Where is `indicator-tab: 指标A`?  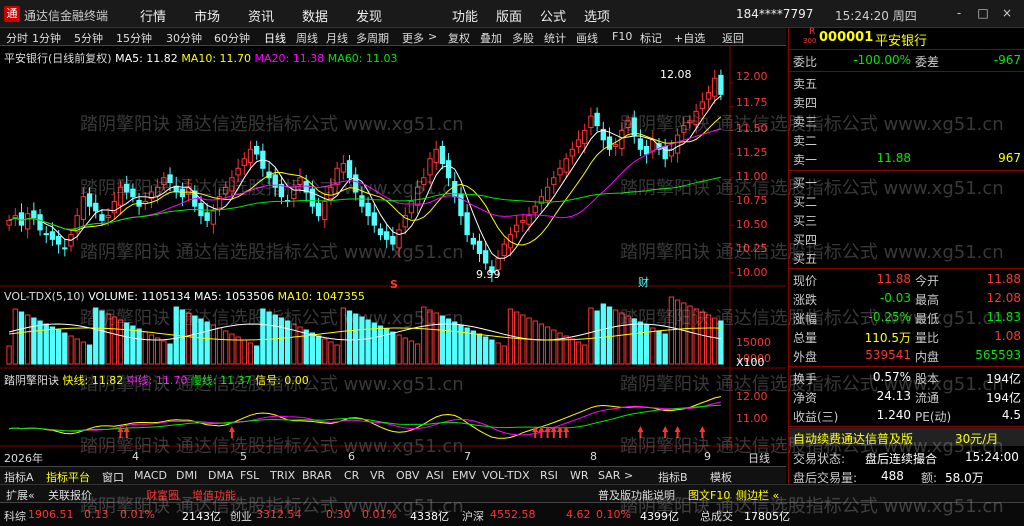
indicator-tab: 指标A is located at coordinates (19, 477).